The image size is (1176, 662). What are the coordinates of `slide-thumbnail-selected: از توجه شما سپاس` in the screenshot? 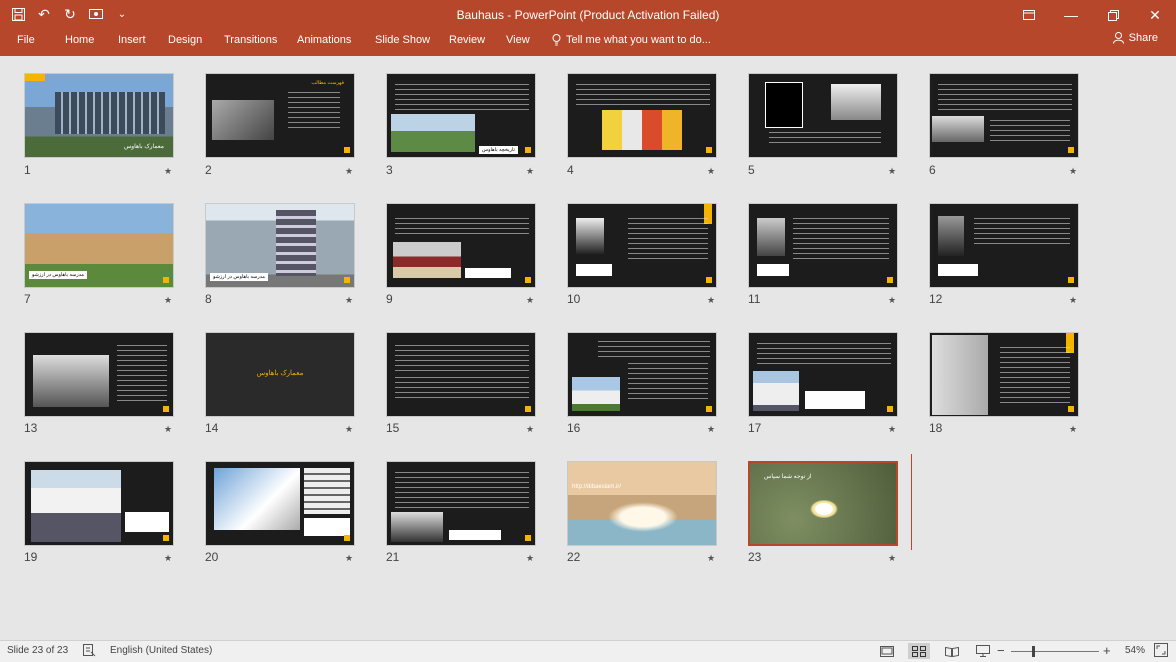 It's located at (823, 503).